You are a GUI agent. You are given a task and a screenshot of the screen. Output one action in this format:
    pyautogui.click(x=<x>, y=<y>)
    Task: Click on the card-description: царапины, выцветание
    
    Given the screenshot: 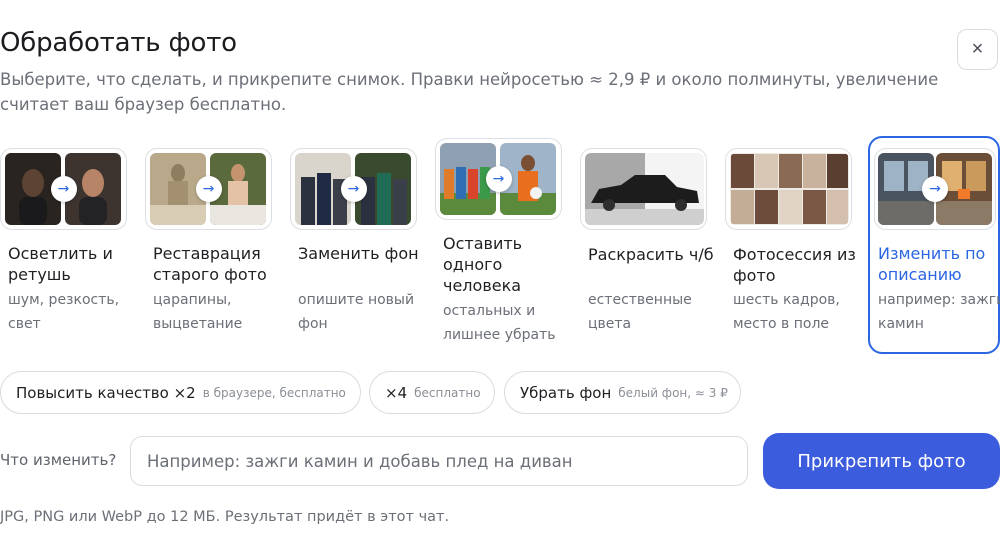 What is the action you would take?
    pyautogui.click(x=198, y=312)
    